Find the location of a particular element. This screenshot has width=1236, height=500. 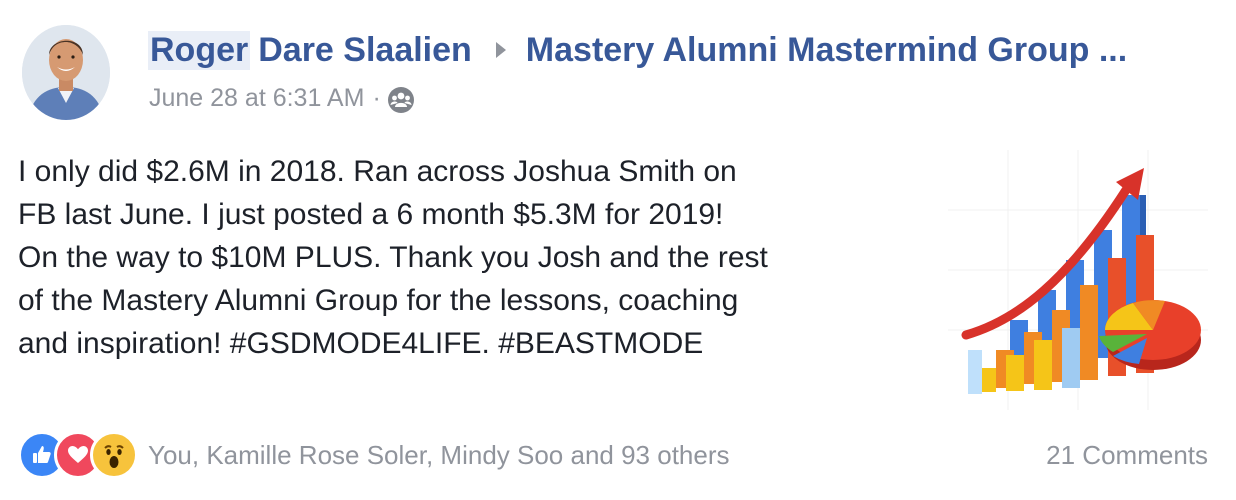

post-meta: June 28 at 6:31 AM · is located at coordinates (282, 98).